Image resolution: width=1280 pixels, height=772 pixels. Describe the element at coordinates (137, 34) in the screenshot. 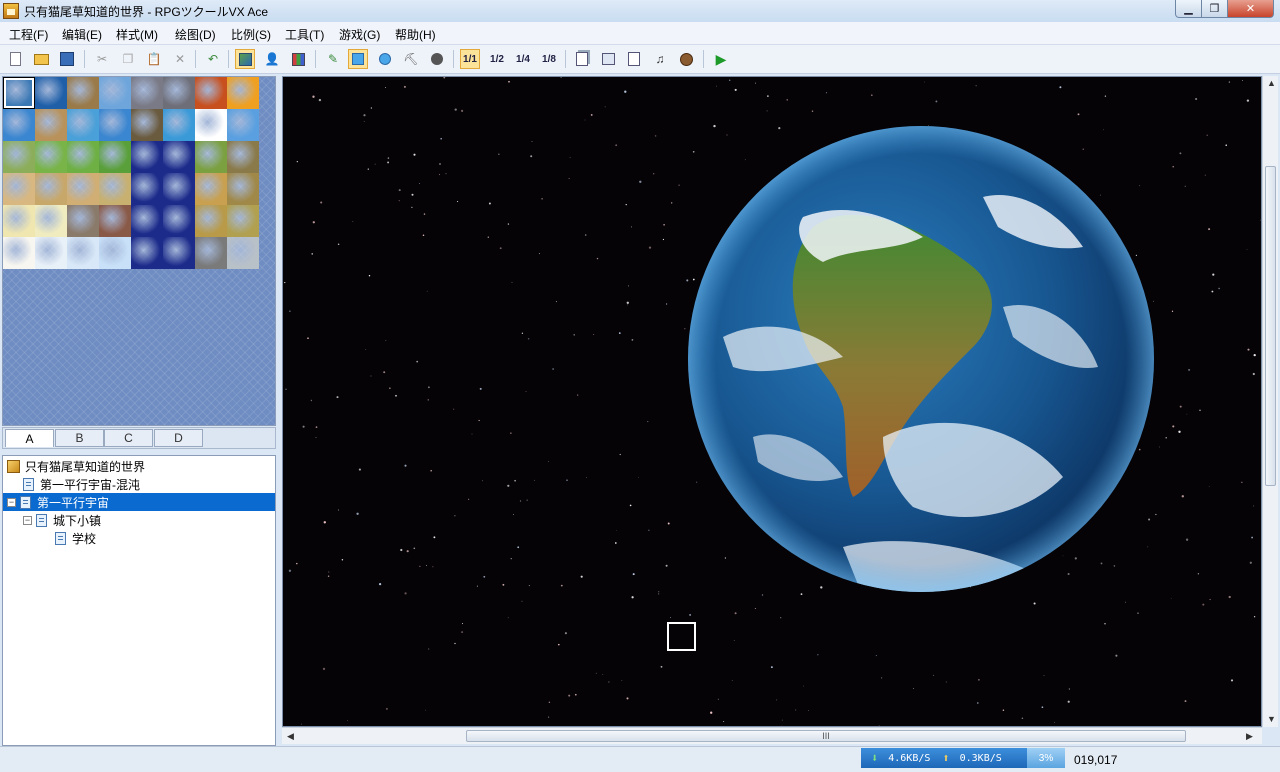

I see `menu-mode: 样式(M)` at that location.